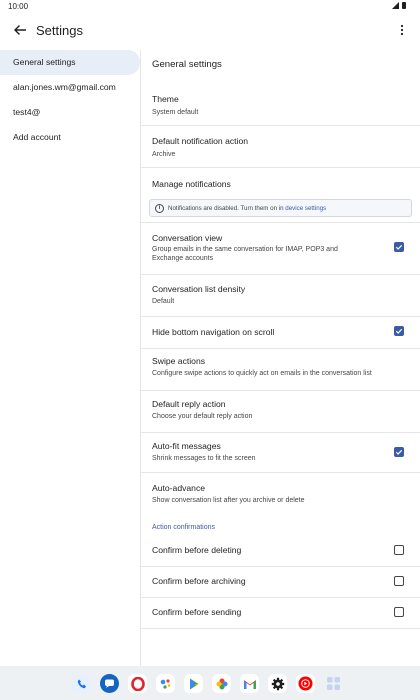 The height and width of the screenshot is (700, 420). I want to click on setting-value: System default, so click(175, 112).